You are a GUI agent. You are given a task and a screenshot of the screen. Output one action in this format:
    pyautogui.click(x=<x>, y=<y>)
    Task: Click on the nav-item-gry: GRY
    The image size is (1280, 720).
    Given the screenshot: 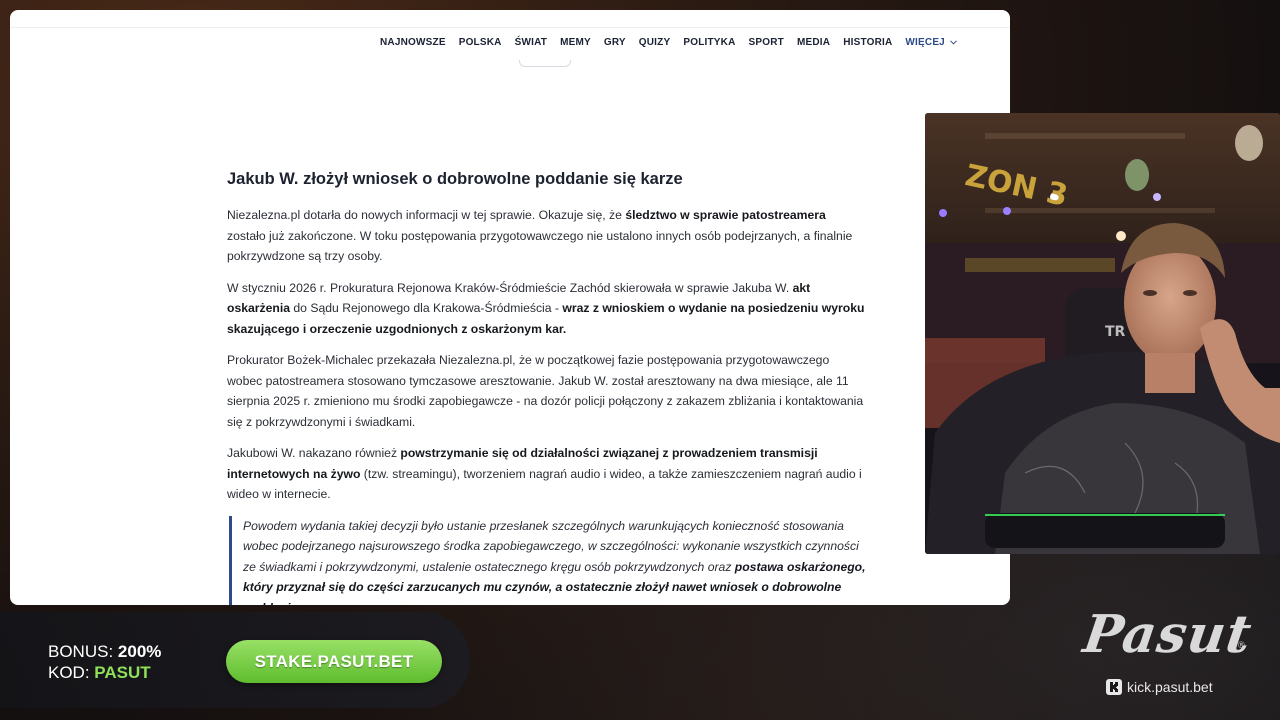 What is the action you would take?
    pyautogui.click(x=615, y=42)
    